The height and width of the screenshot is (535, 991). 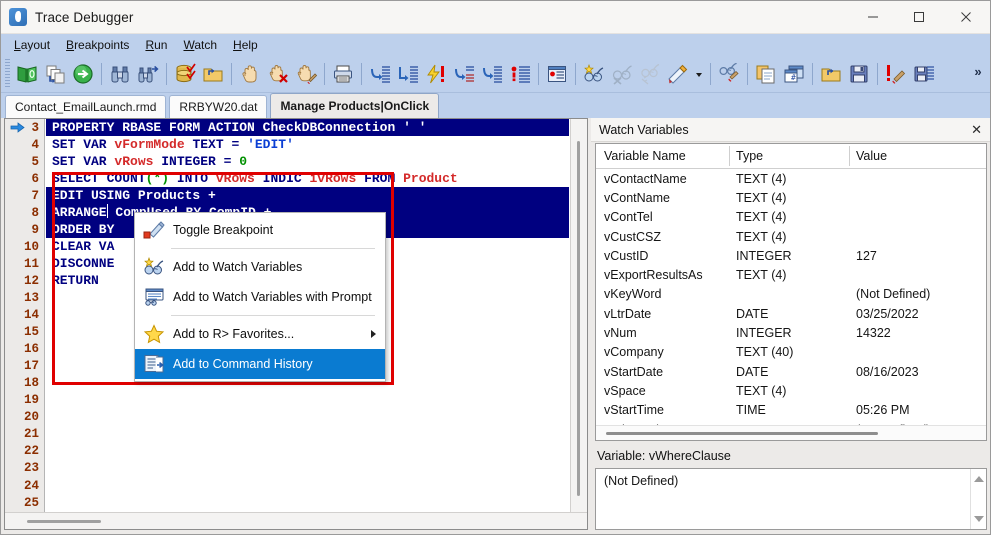 What do you see at coordinates (663, 156) in the screenshot?
I see `column-header-variable-name: Variable Name` at bounding box center [663, 156].